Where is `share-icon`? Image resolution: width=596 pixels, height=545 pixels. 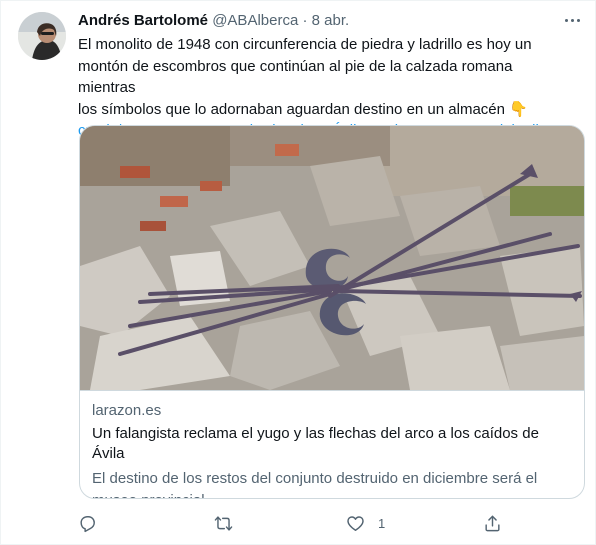 share-icon is located at coordinates (492, 523).